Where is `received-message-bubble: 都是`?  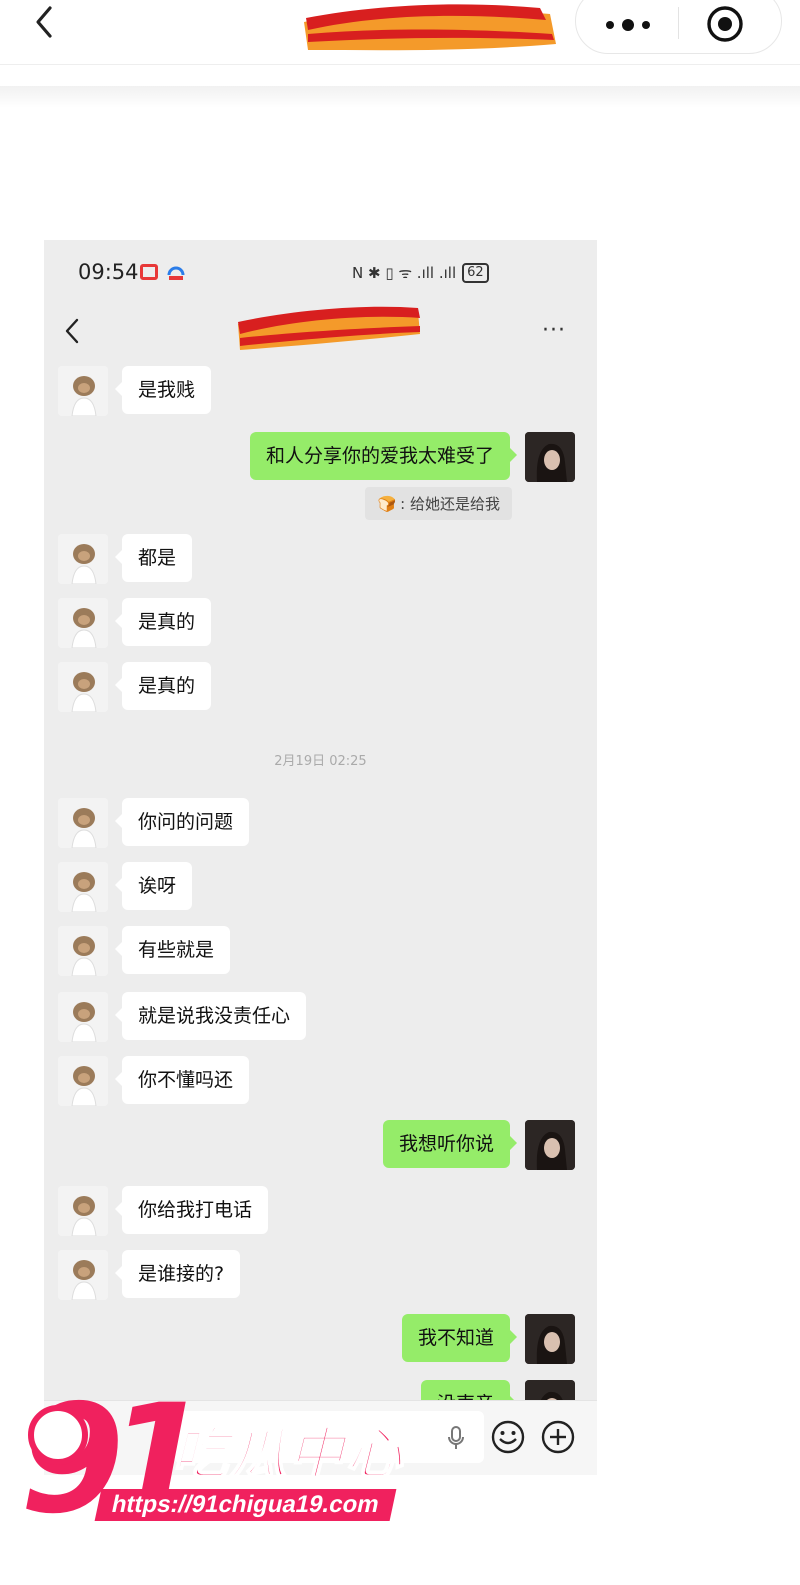 received-message-bubble: 都是 is located at coordinates (153, 558).